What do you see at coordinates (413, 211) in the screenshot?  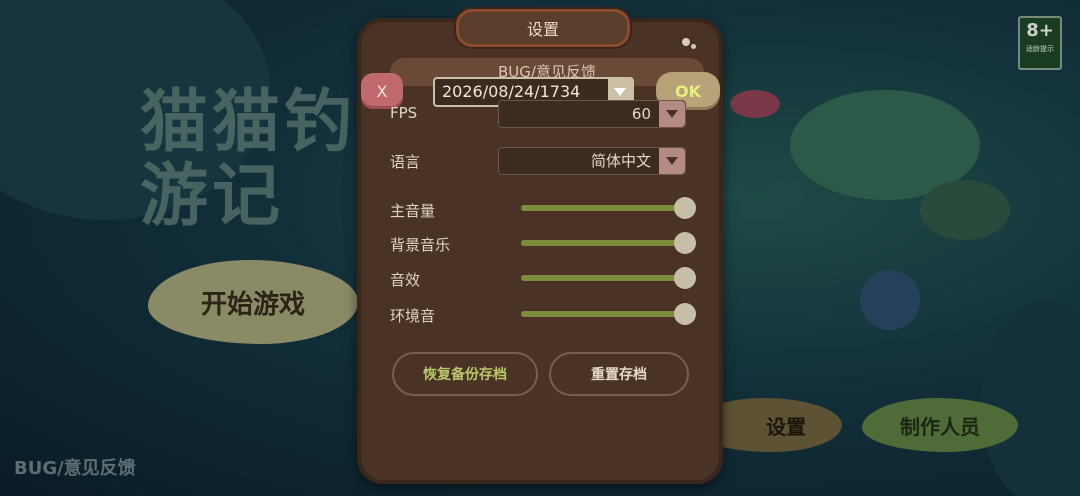 I see `master-volume-label: 主音量` at bounding box center [413, 211].